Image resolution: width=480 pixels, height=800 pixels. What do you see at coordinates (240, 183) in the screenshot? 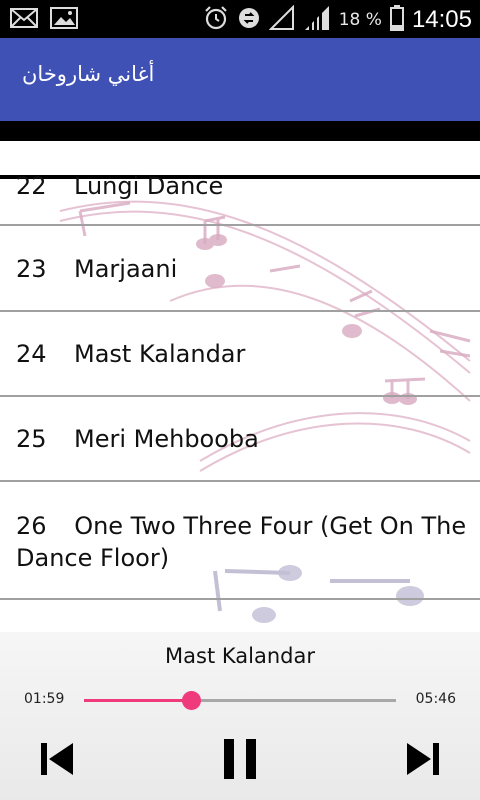
I see `song-item-22: 22 Lungi Dance` at bounding box center [240, 183].